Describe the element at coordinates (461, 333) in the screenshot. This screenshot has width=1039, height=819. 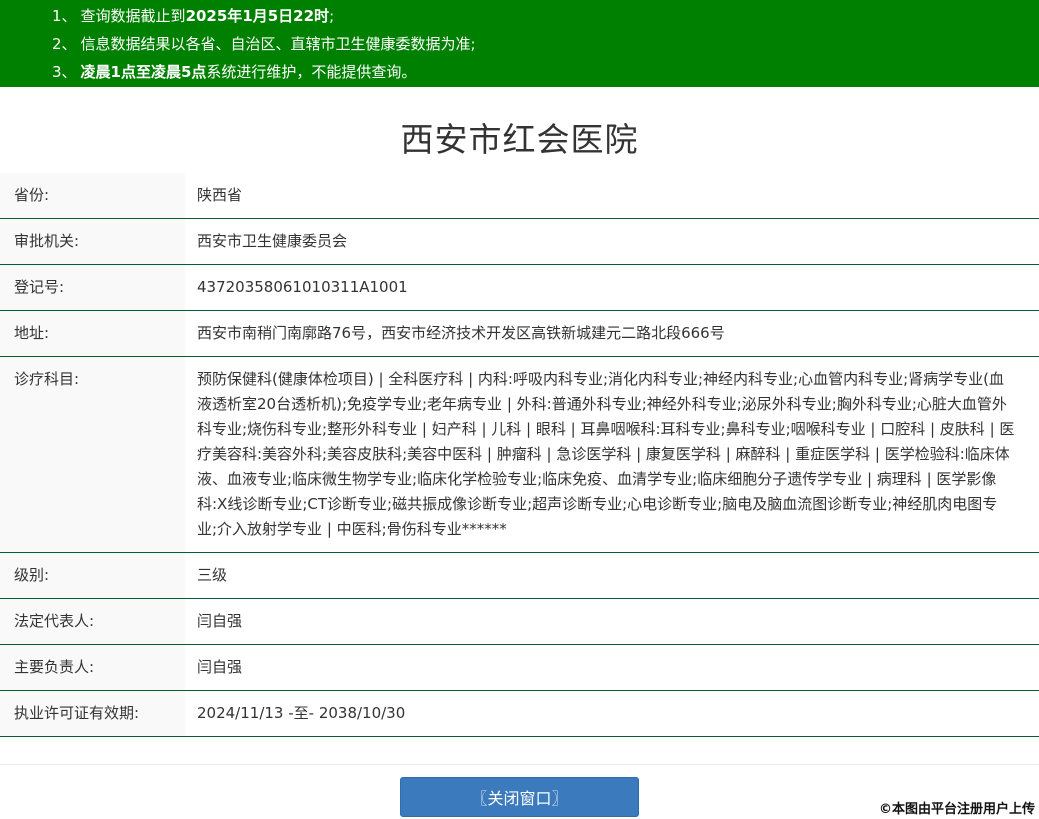
I see `row-value: 西安市南稍门南廓路76号，西安市经济技术开发区高铁新城建元二路北段666号` at that location.